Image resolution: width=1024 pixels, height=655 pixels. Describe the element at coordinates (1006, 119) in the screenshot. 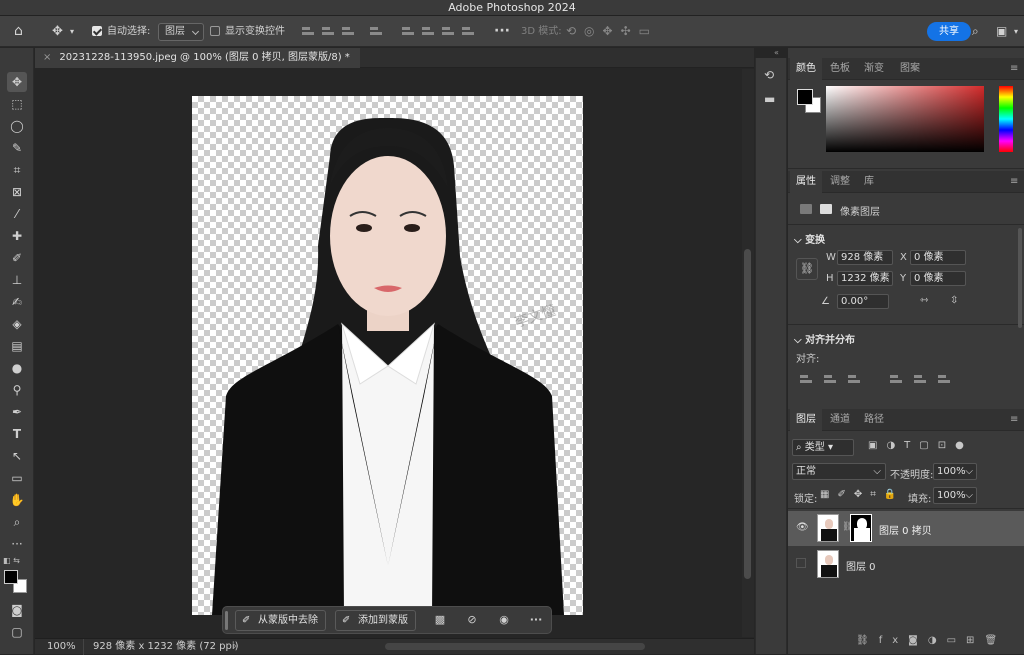

I see `hue-slider` at that location.